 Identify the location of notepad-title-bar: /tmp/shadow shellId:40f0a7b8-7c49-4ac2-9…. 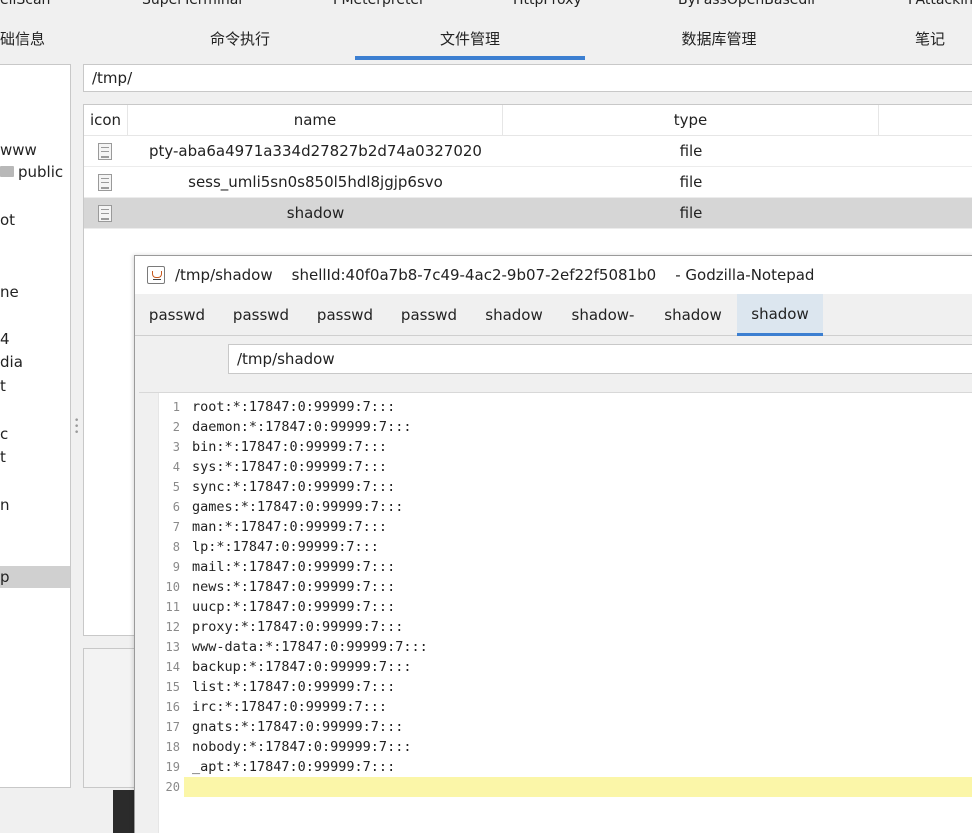
(553, 275).